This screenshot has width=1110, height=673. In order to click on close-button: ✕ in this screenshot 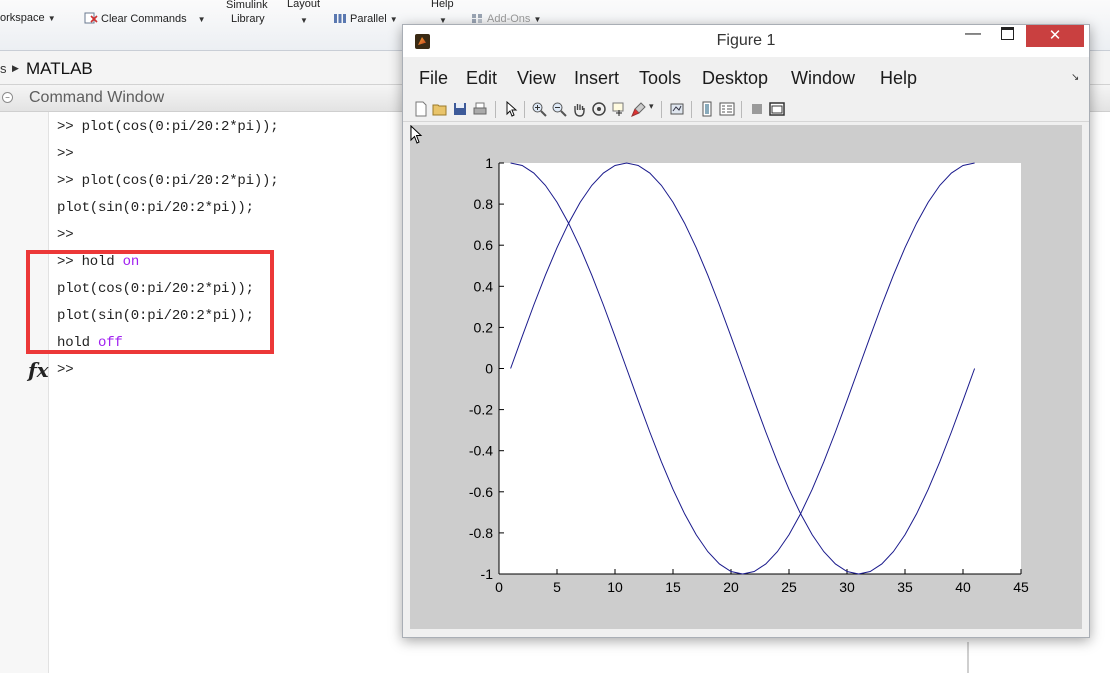, I will do `click(1055, 36)`.